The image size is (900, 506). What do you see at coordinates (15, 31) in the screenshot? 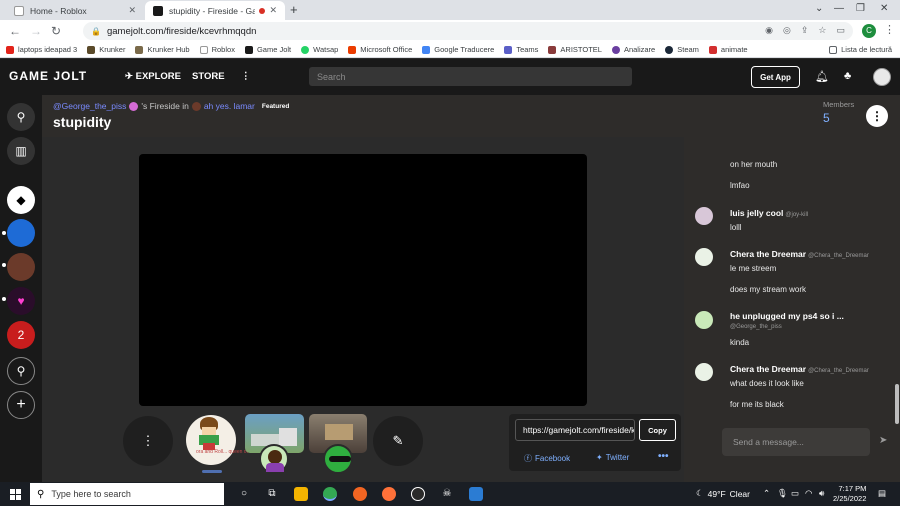
I see `back-icon: ←` at bounding box center [15, 31].